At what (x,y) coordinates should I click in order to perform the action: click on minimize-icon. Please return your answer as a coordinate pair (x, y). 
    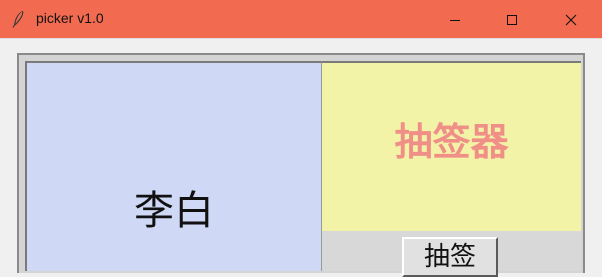
    Looking at the image, I should click on (455, 20).